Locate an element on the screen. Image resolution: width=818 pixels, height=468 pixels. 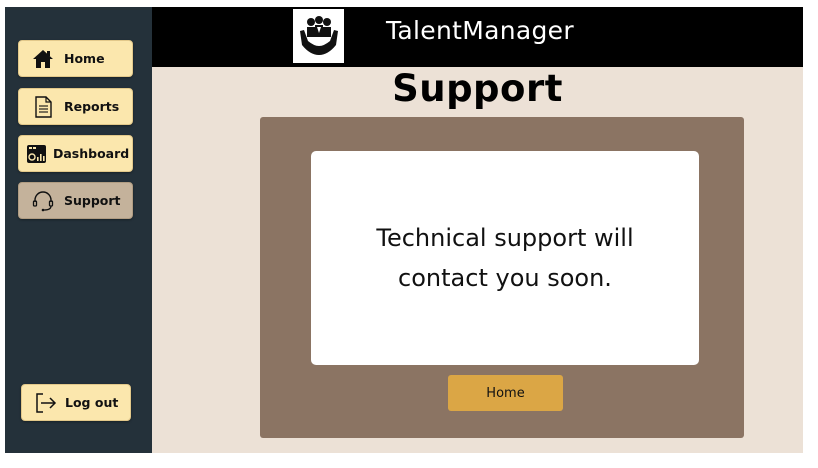
headset-icon is located at coordinates (43, 201).